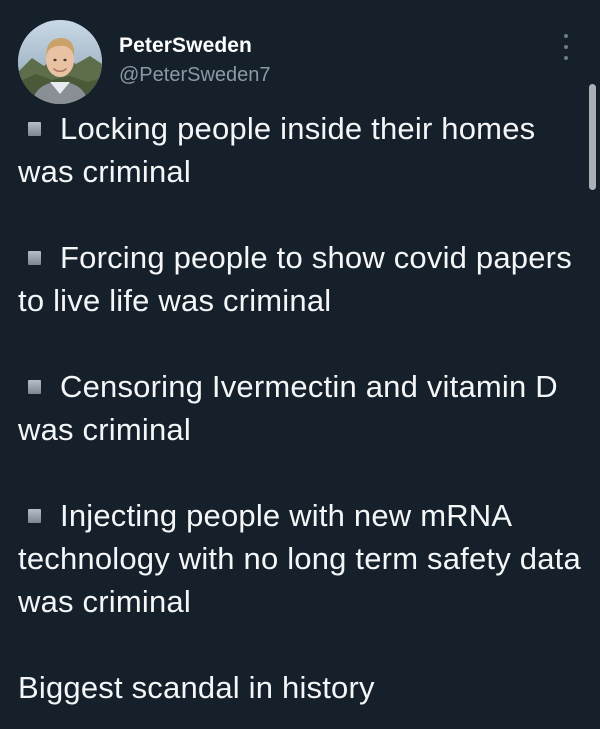 This screenshot has width=600, height=729. I want to click on tweet-paragraph: Biggest scandal in history, so click(303, 687).